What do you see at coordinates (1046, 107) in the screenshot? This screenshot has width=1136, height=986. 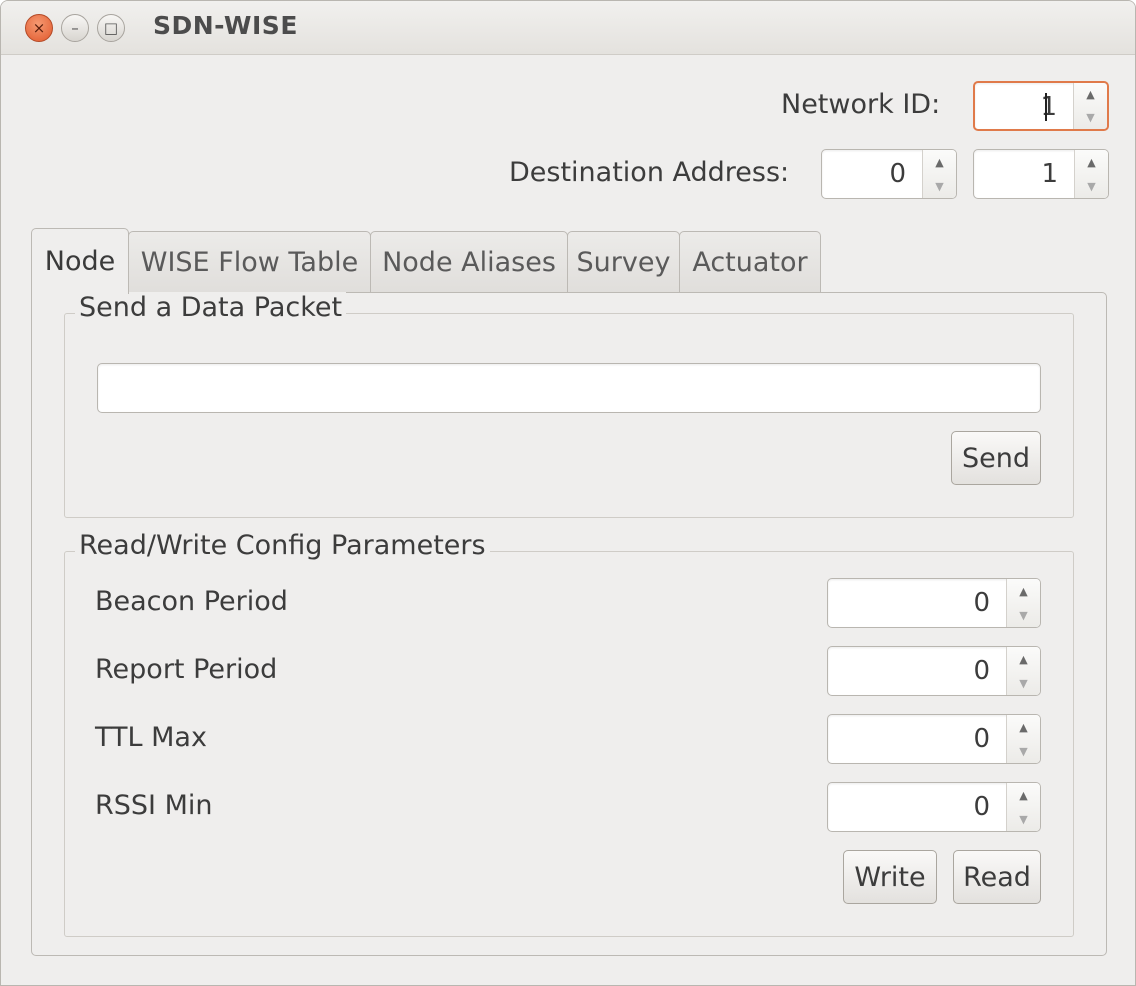 I see `text-caret` at bounding box center [1046, 107].